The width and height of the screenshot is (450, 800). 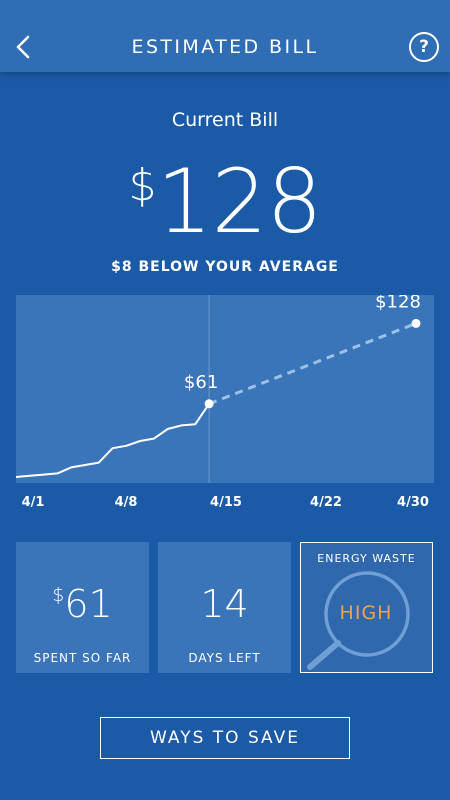 I want to click on page-title: ESTIMATED BILL, so click(x=225, y=47).